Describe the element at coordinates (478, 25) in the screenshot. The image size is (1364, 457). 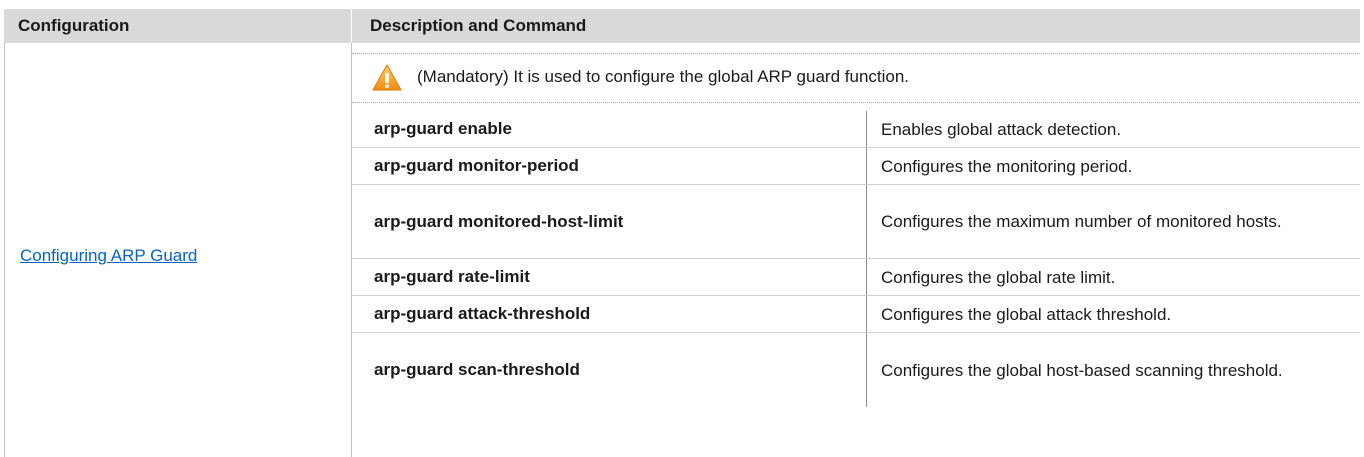
I see `header-description-command: Description and Command` at that location.